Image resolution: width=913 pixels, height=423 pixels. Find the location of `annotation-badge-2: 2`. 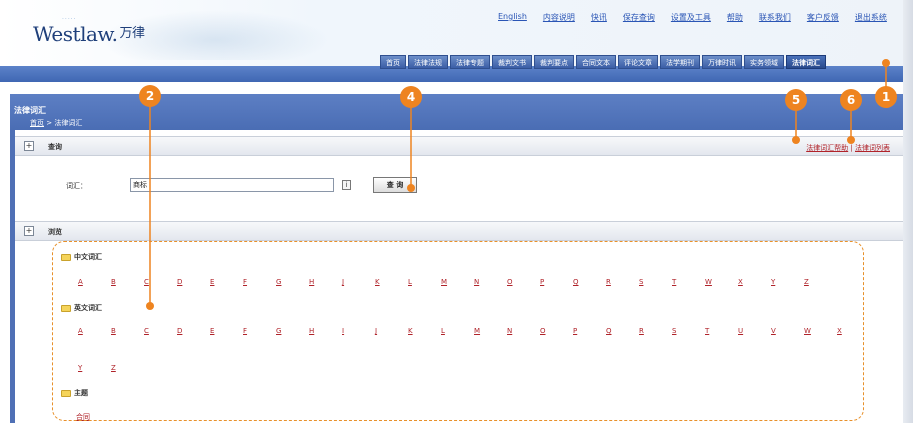

annotation-badge-2: 2 is located at coordinates (150, 96).